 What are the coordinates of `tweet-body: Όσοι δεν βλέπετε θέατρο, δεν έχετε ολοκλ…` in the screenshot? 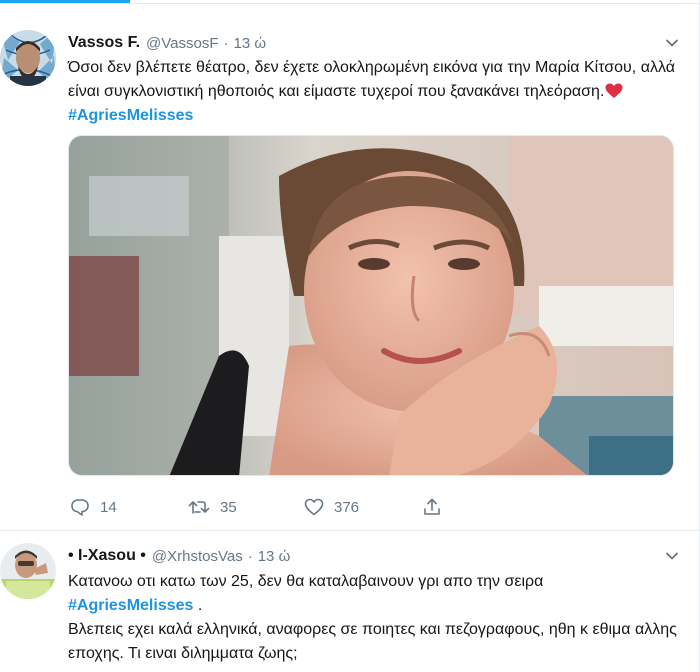 It's located at (371, 79).